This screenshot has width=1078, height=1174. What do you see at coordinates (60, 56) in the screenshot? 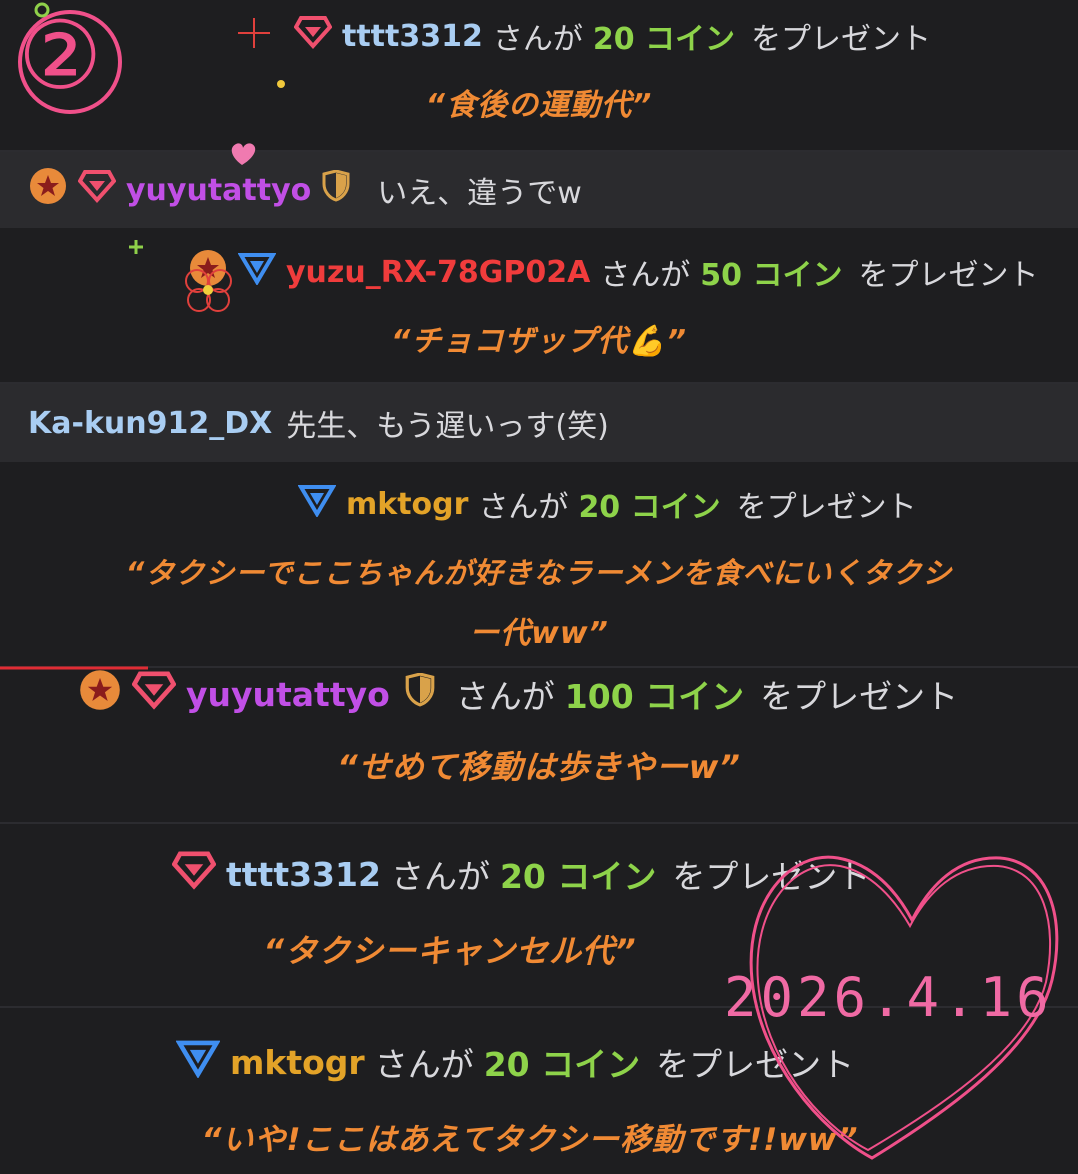
I see `page-number: ②` at bounding box center [60, 56].